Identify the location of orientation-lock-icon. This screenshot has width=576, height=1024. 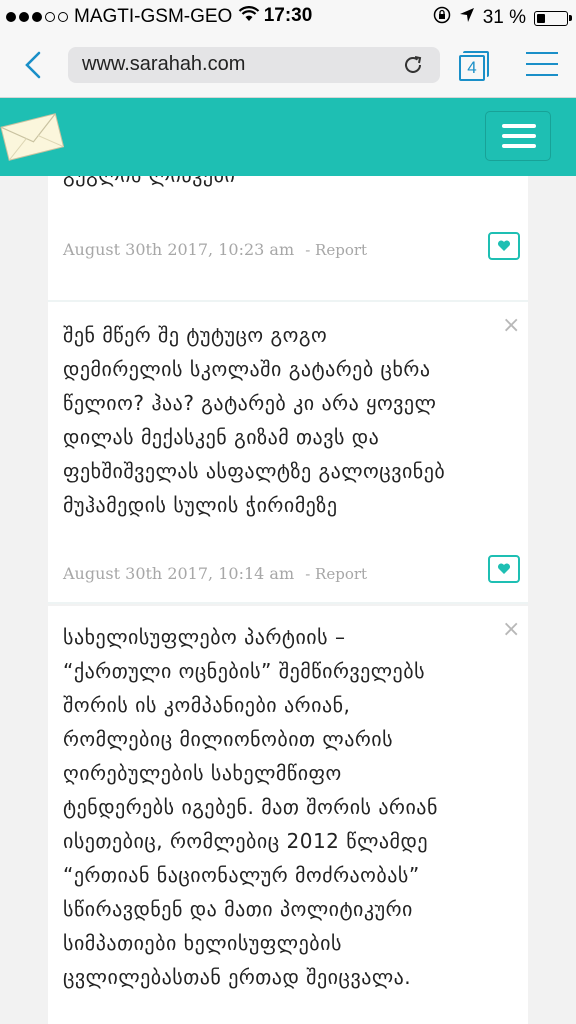
(442, 18).